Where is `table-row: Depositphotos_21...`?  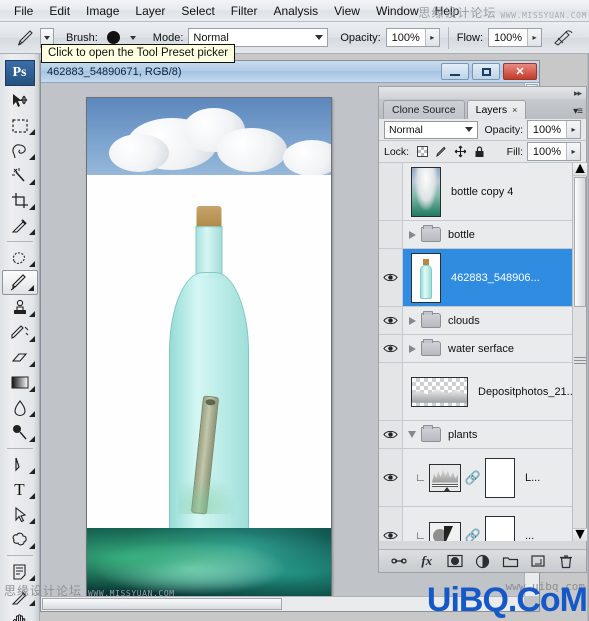
table-row: Depositphotos_21... is located at coordinates (482, 392).